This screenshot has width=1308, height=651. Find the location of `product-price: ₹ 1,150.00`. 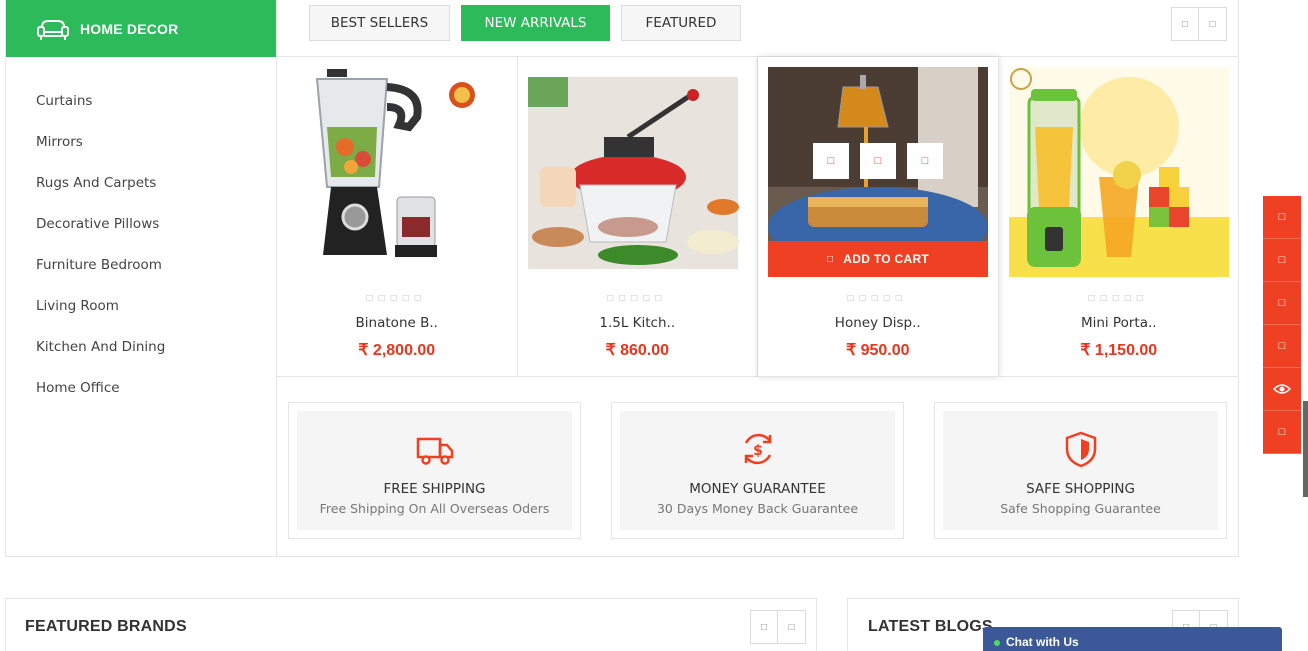

product-price: ₹ 1,150.00 is located at coordinates (1119, 350).